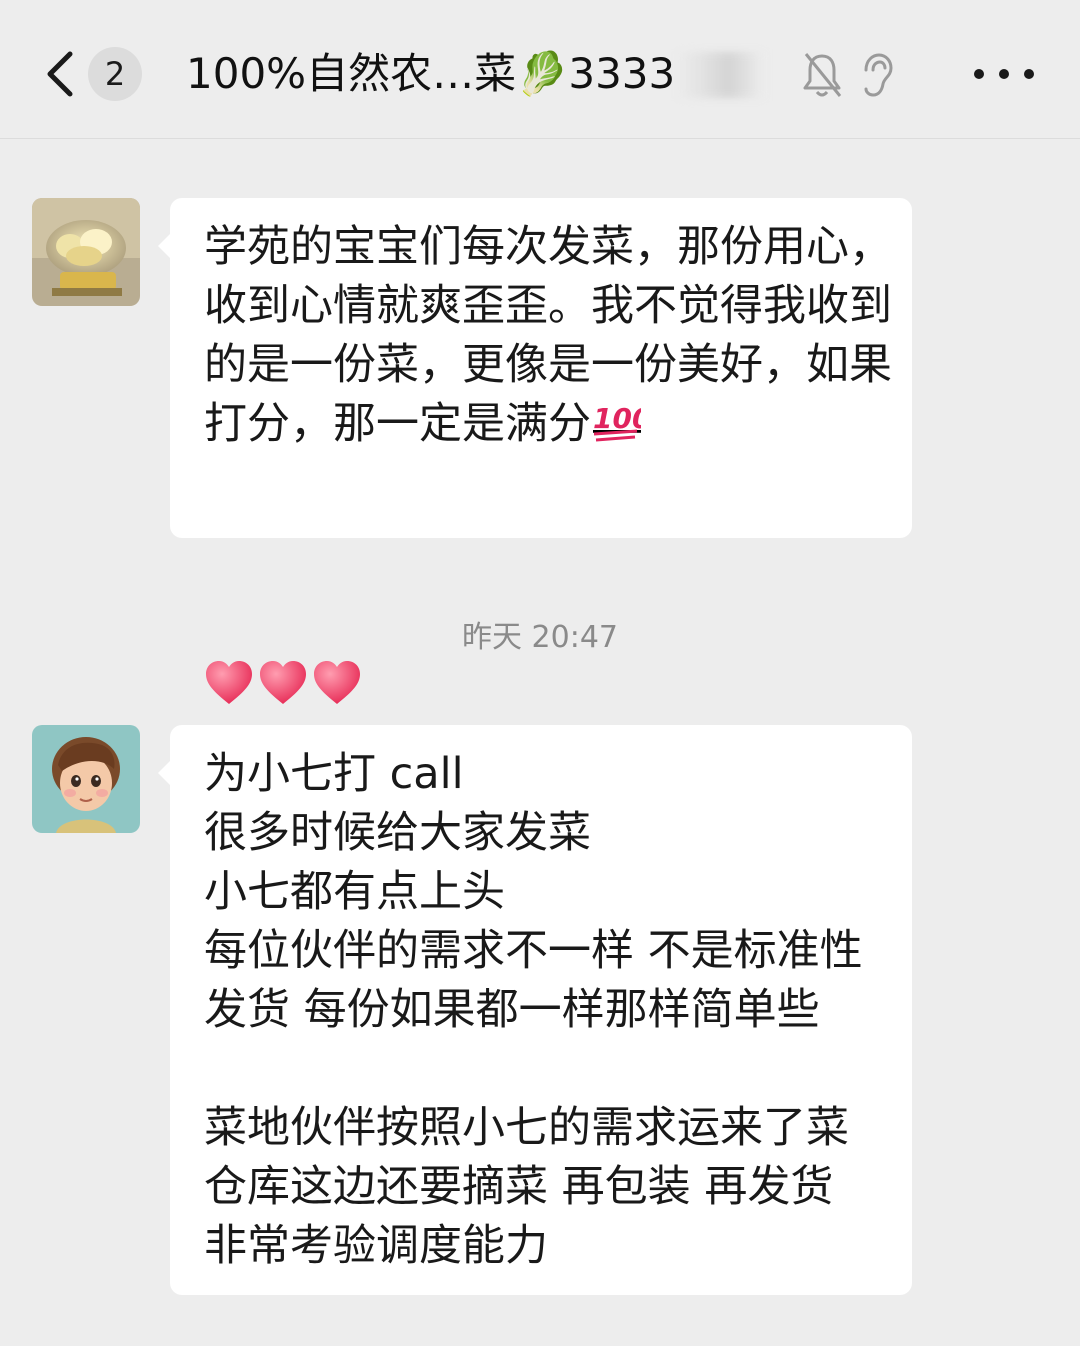 The height and width of the screenshot is (1346, 1080). I want to click on message-line: 仓库这边还要摘菜 再包装 再发货, so click(519, 1187).